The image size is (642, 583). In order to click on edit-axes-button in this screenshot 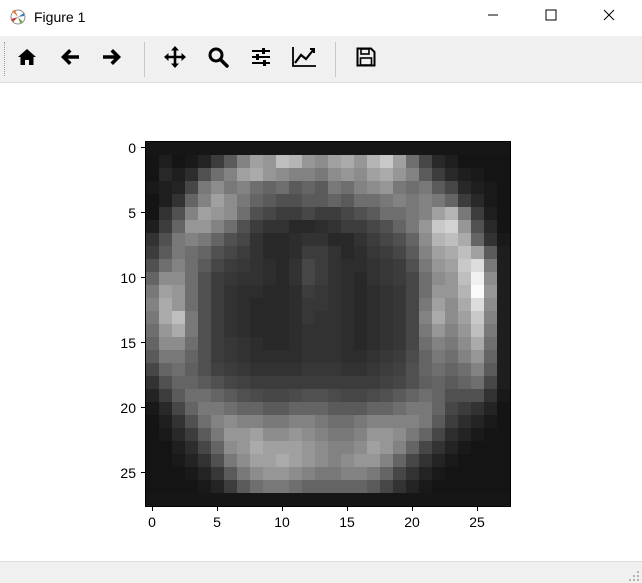, I will do `click(304, 59)`.